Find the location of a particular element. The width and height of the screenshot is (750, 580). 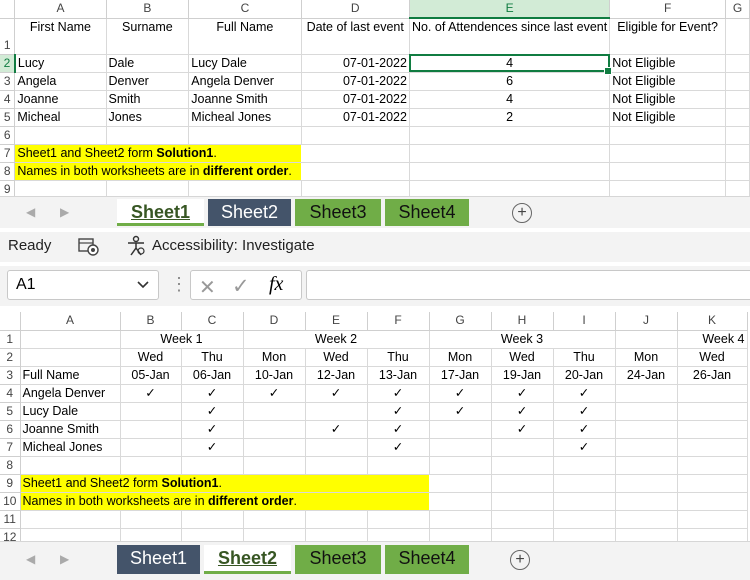

cell-j1 is located at coordinates (646, 339).